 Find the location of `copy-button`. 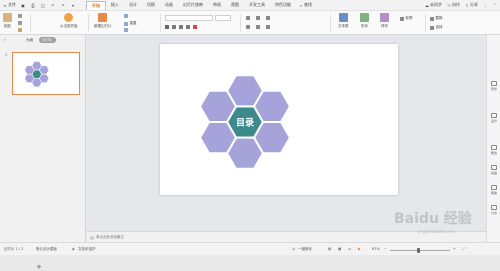

copy-button is located at coordinates (21, 23).